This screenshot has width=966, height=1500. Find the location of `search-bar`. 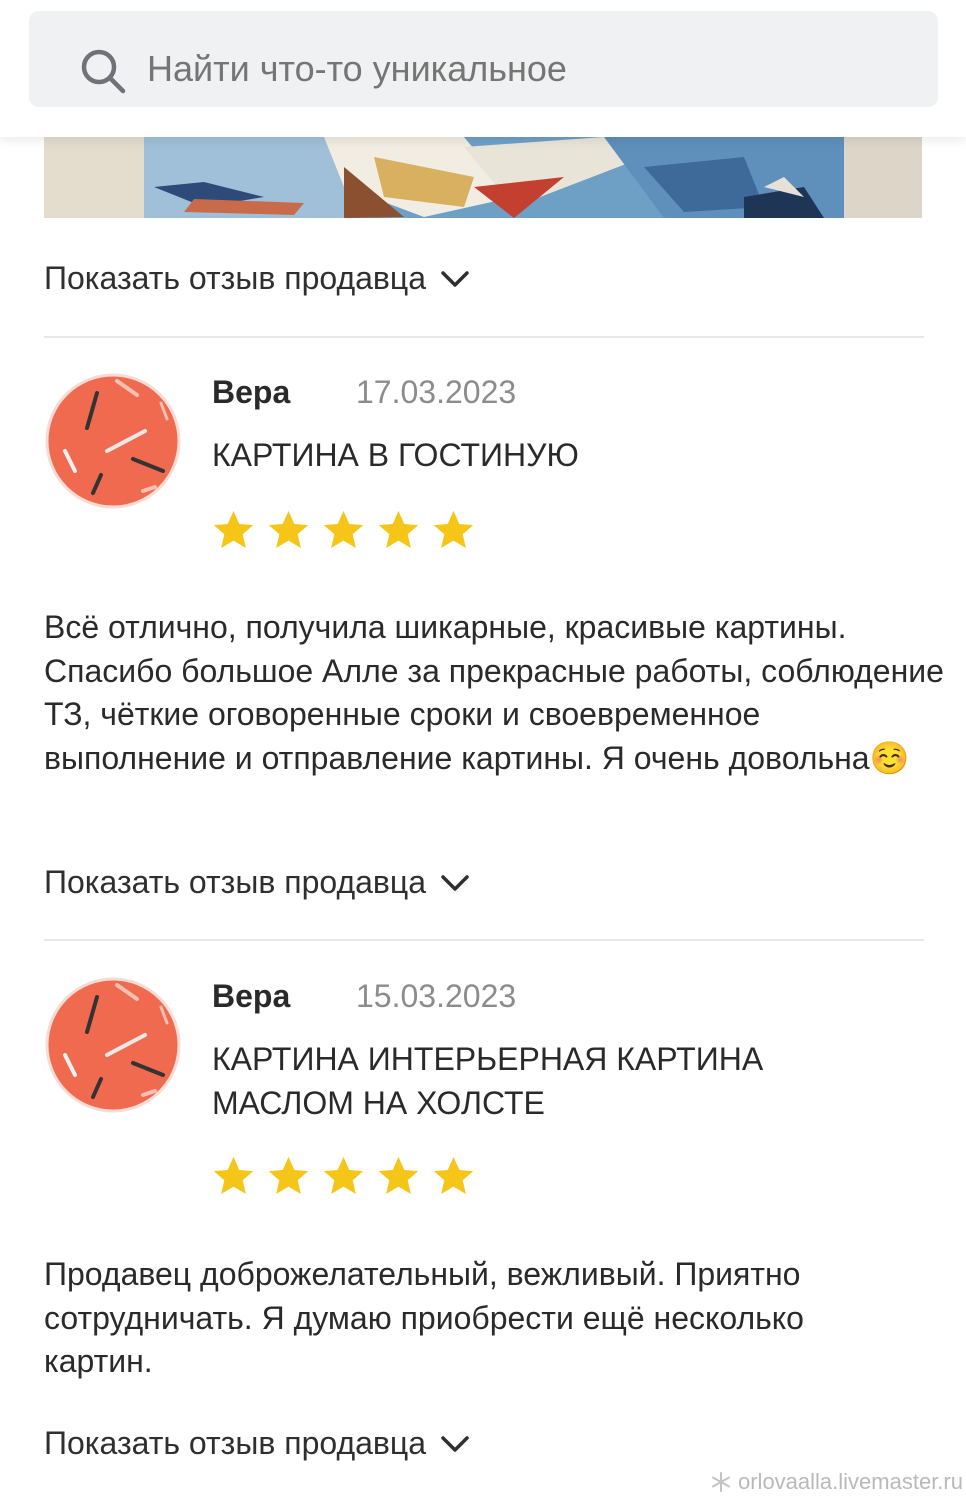

search-bar is located at coordinates (483, 59).